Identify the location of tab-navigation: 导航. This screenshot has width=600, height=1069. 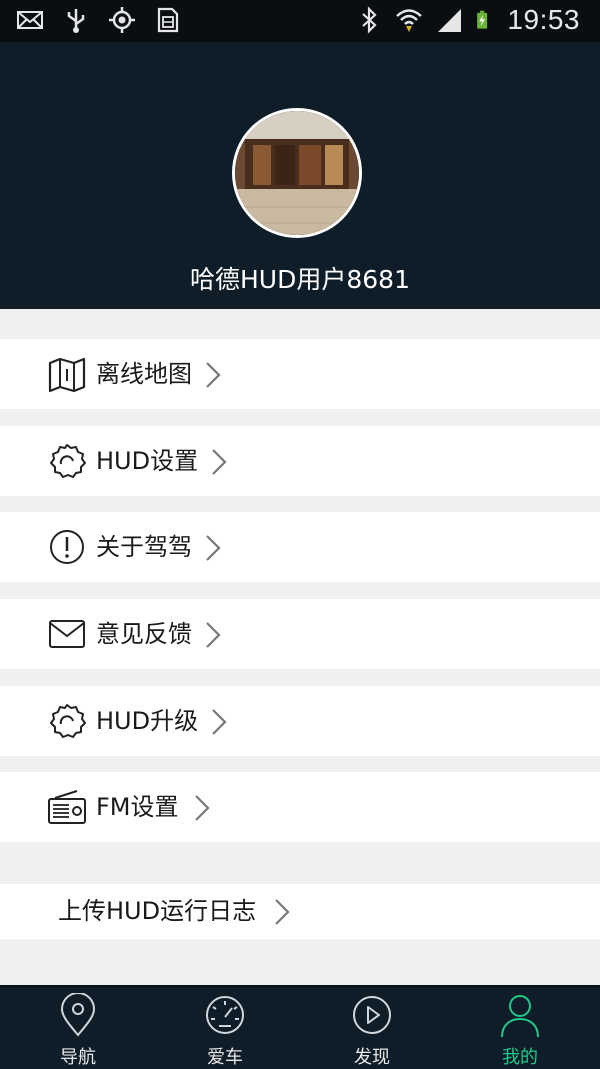
(78, 1028).